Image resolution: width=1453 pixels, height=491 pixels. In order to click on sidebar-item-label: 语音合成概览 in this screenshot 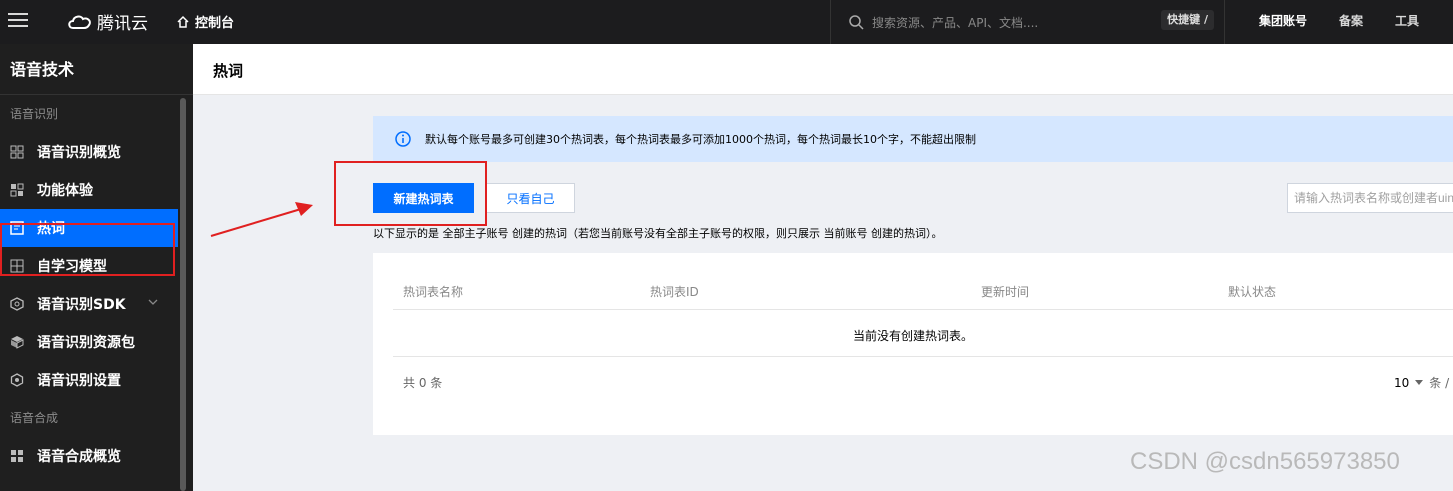, I will do `click(79, 457)`.